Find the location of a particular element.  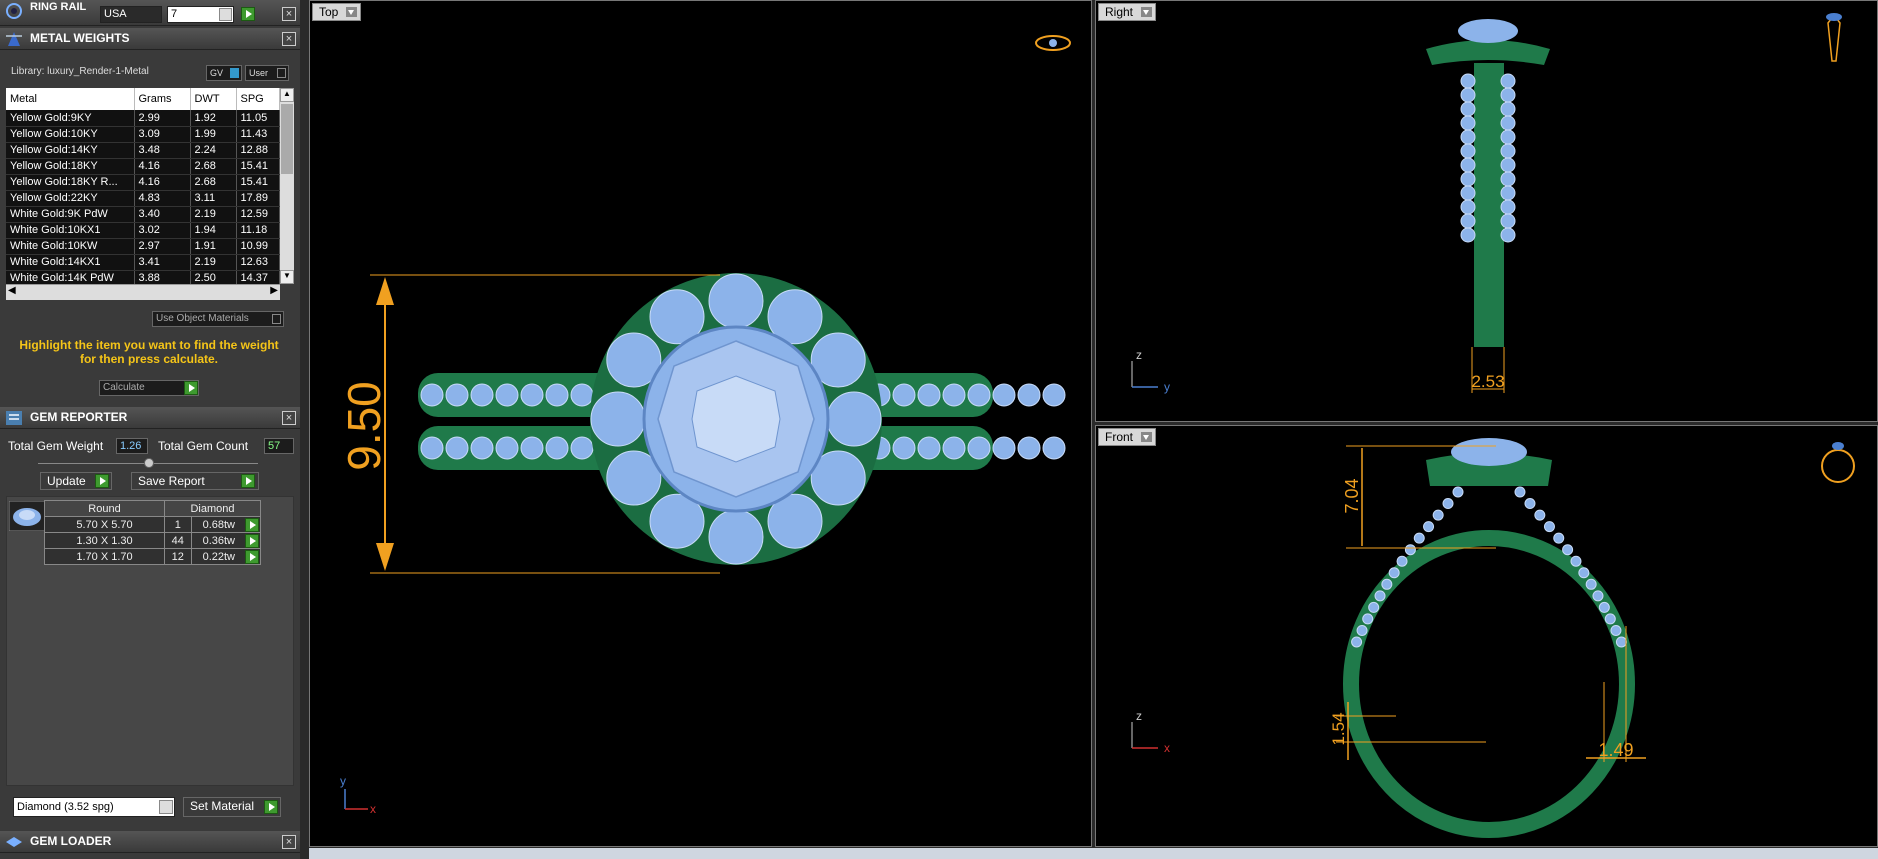

table-cell: White Gold:10KW is located at coordinates (70, 246).